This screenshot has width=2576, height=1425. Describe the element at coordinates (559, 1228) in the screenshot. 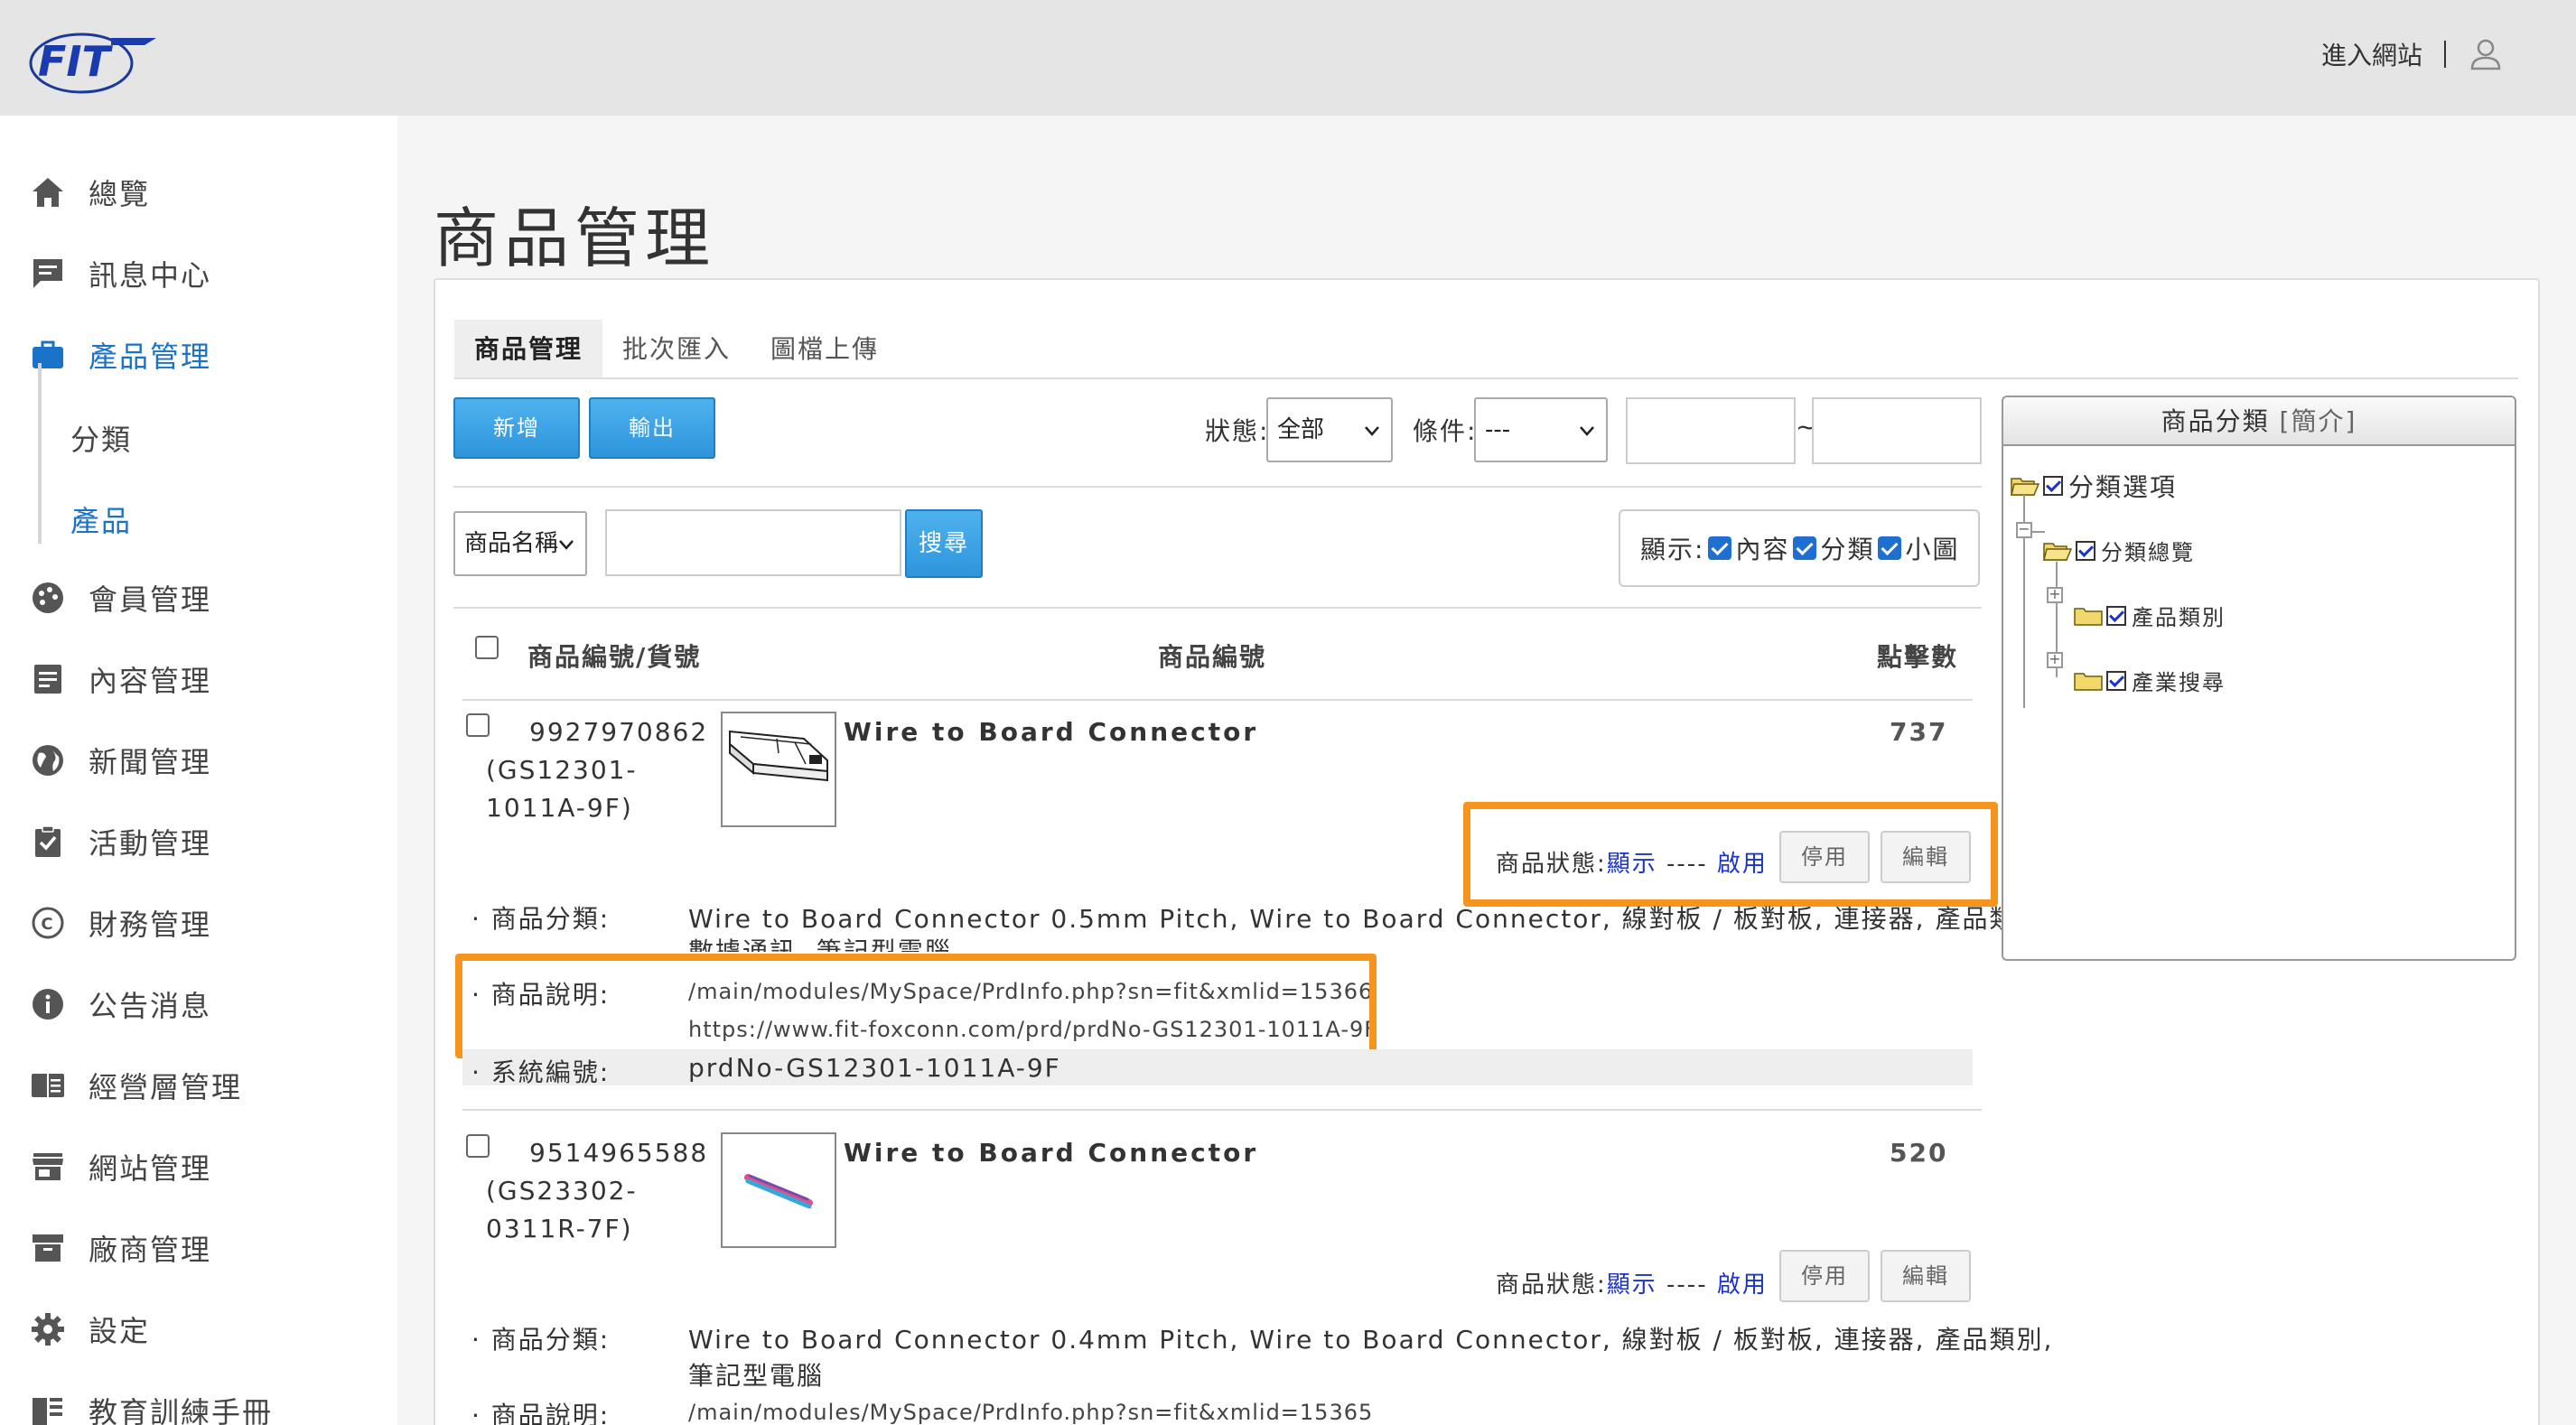

I see `product-code-line: 0311R-7F)` at that location.